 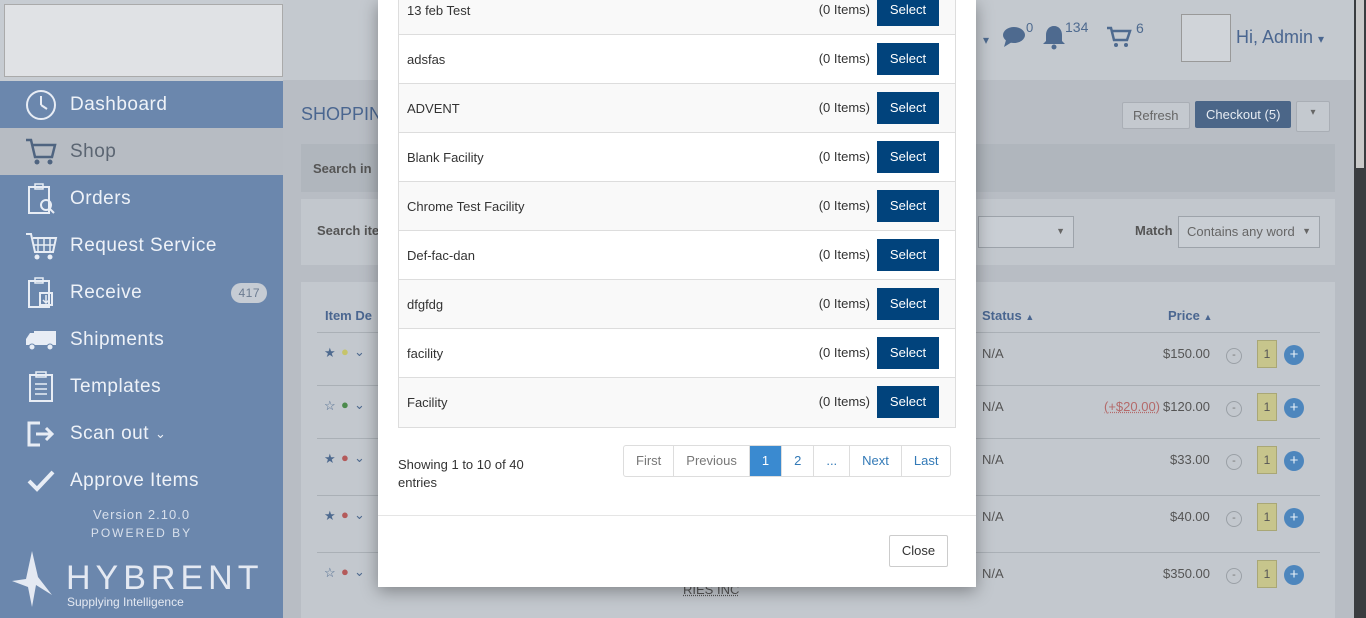 What do you see at coordinates (1119, 37) in the screenshot?
I see `cart-icon` at bounding box center [1119, 37].